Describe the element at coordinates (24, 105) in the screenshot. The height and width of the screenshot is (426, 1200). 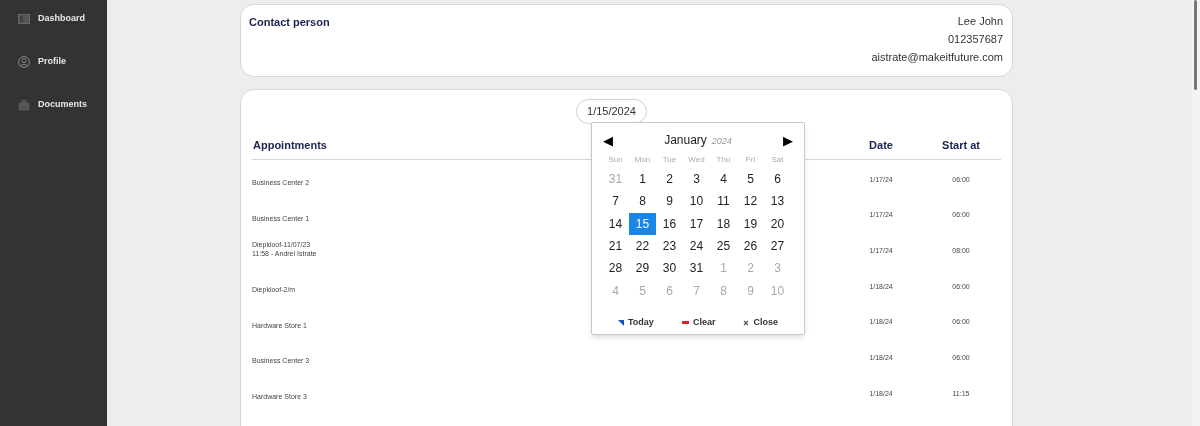
I see `briefcase-icon` at that location.